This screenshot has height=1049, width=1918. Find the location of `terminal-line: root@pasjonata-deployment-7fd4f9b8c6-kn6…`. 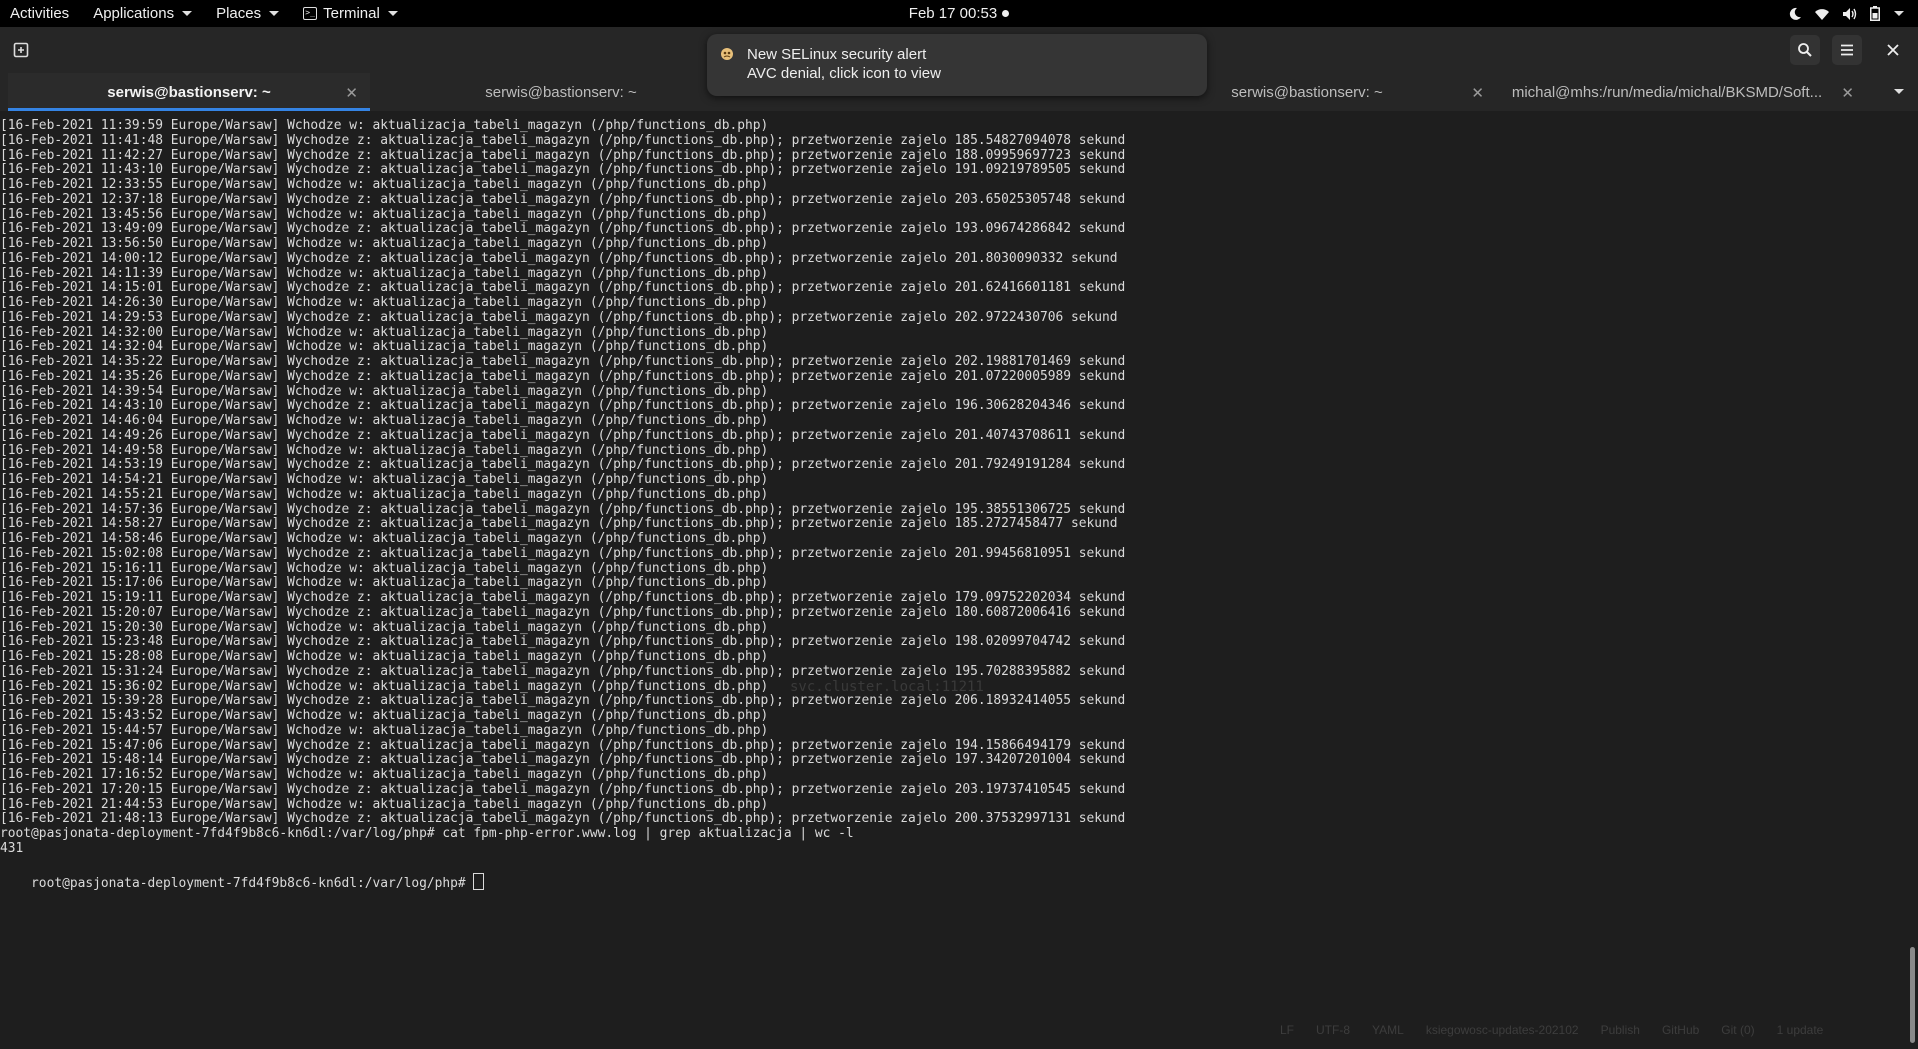

terminal-line: root@pasjonata-deployment-7fd4f9b8c6-kn6… is located at coordinates (427, 833).